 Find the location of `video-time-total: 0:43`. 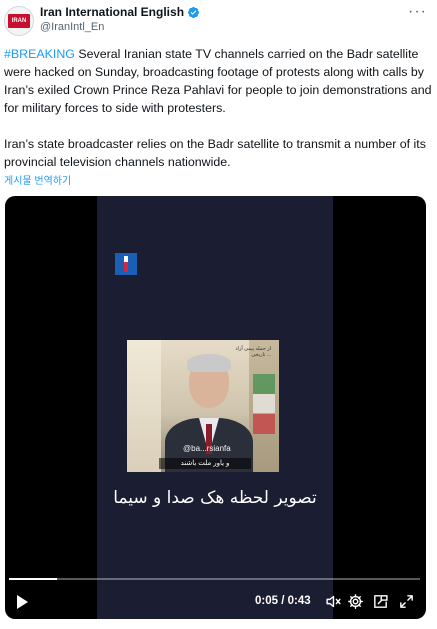

video-time-total: 0:43 is located at coordinates (299, 601).